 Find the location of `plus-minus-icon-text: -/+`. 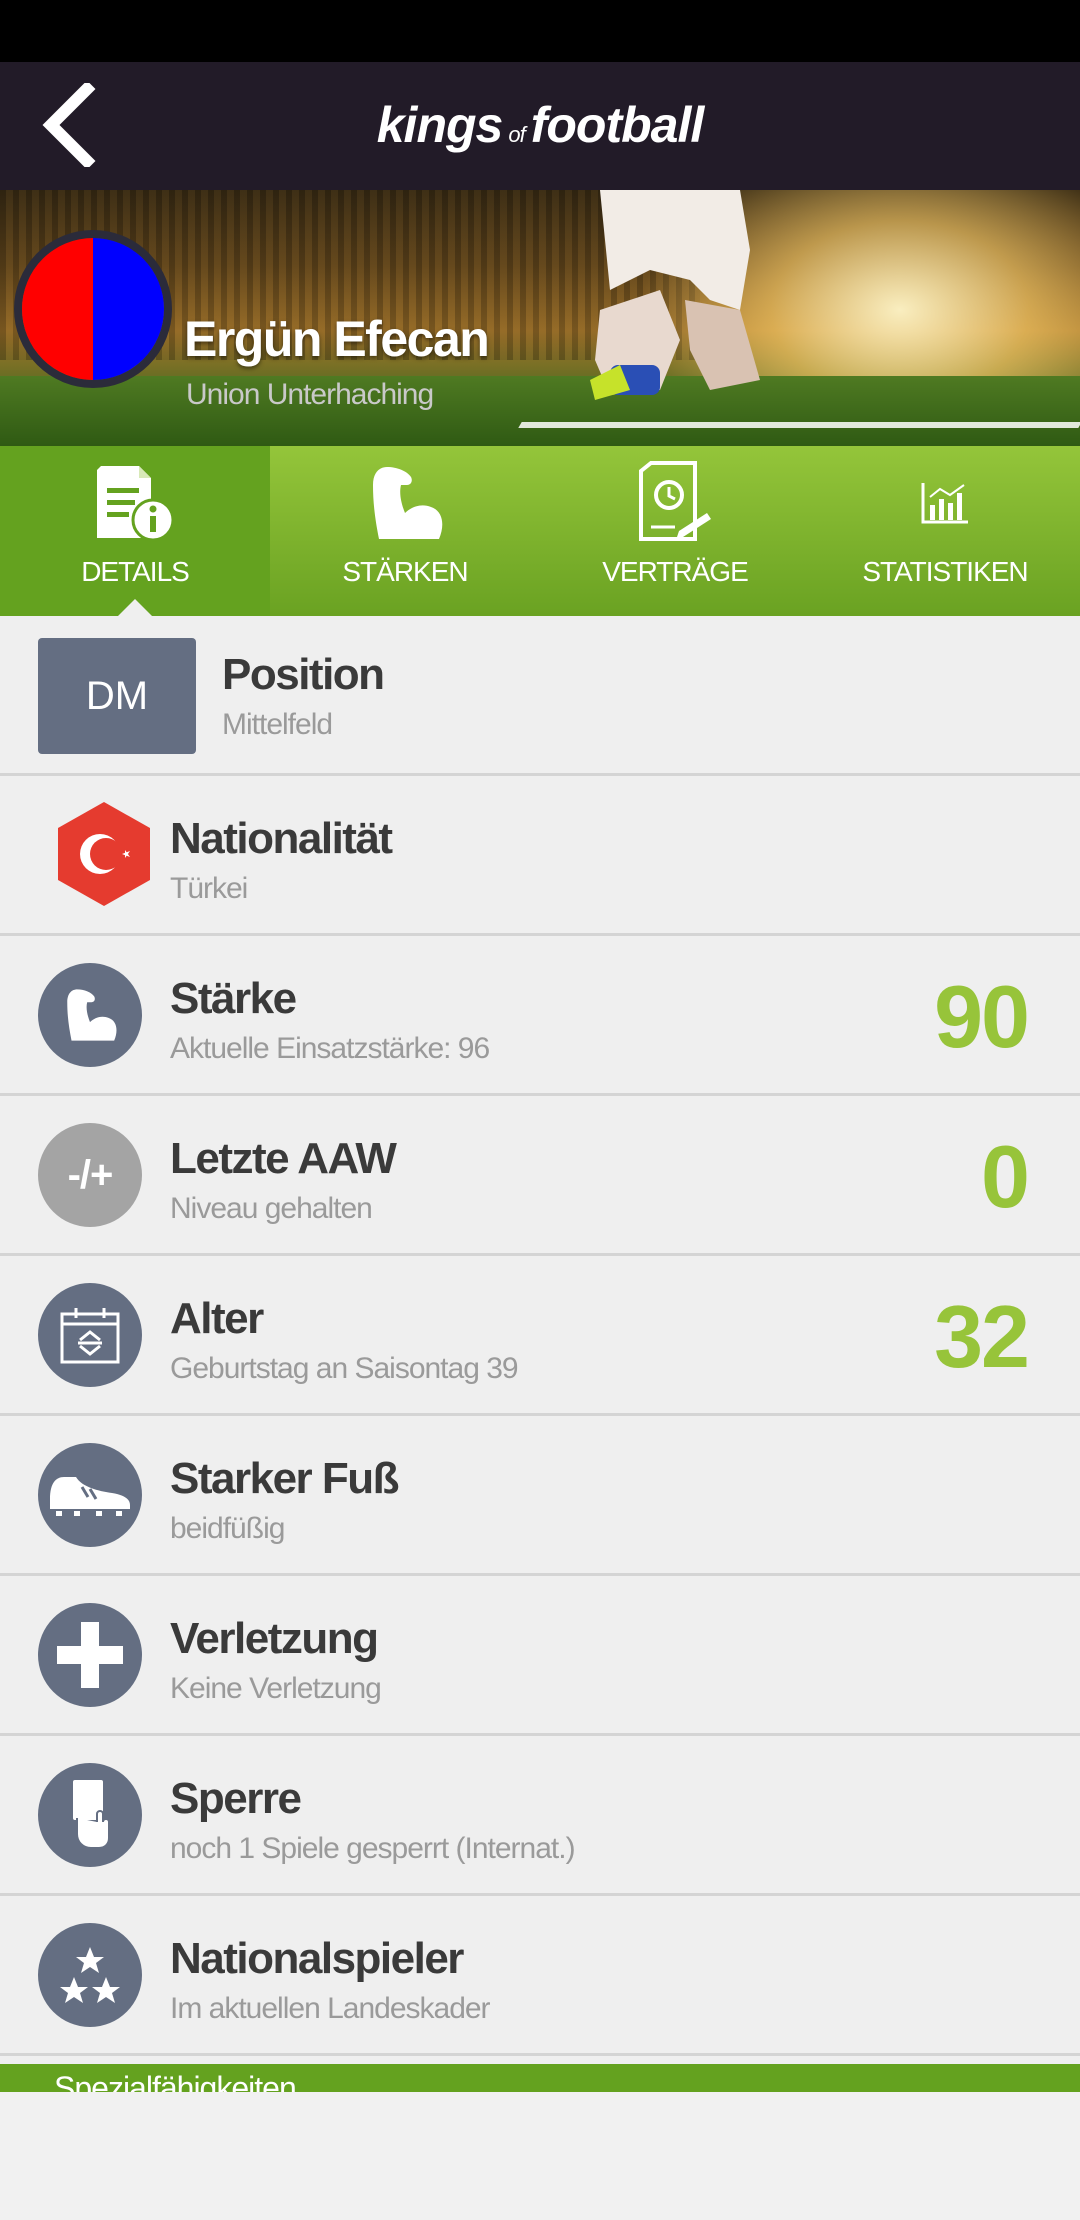

plus-minus-icon-text: -/+ is located at coordinates (90, 1174).